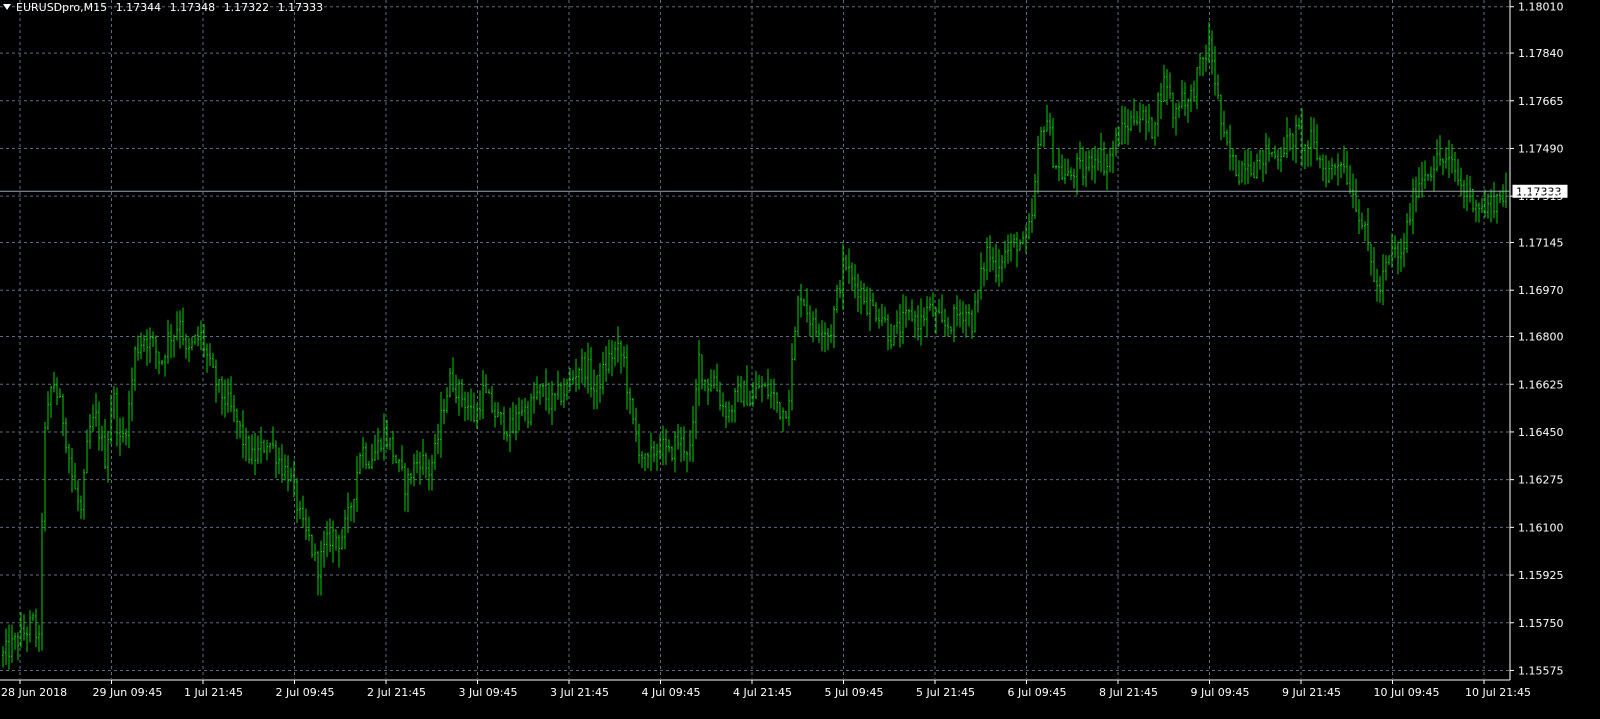 The image size is (1600, 719). Describe the element at coordinates (1311, 692) in the screenshot. I see `x-tick-label: 9 Jul 21:45` at that location.